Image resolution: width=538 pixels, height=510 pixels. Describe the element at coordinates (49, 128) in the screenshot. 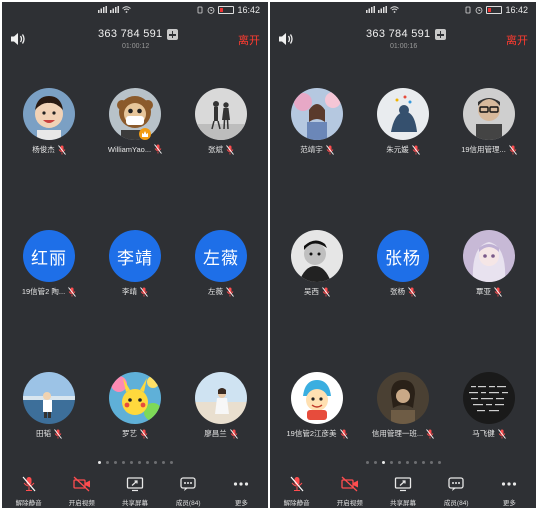

I see `participant-tile: 杨俊杰` at that location.